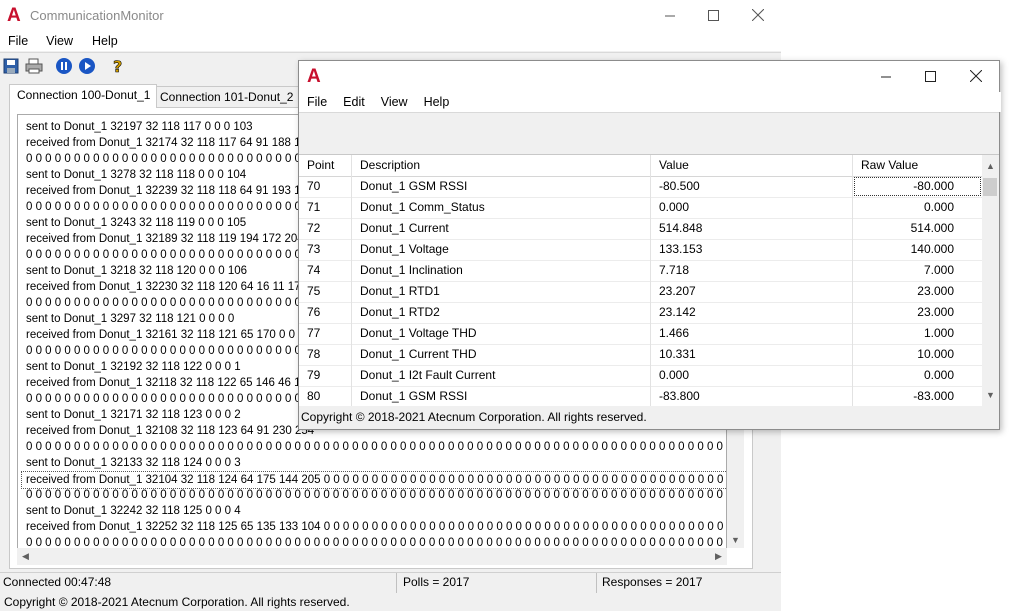 The image size is (1027, 611). What do you see at coordinates (325, 165) in the screenshot?
I see `column-header-point: Point` at bounding box center [325, 165].